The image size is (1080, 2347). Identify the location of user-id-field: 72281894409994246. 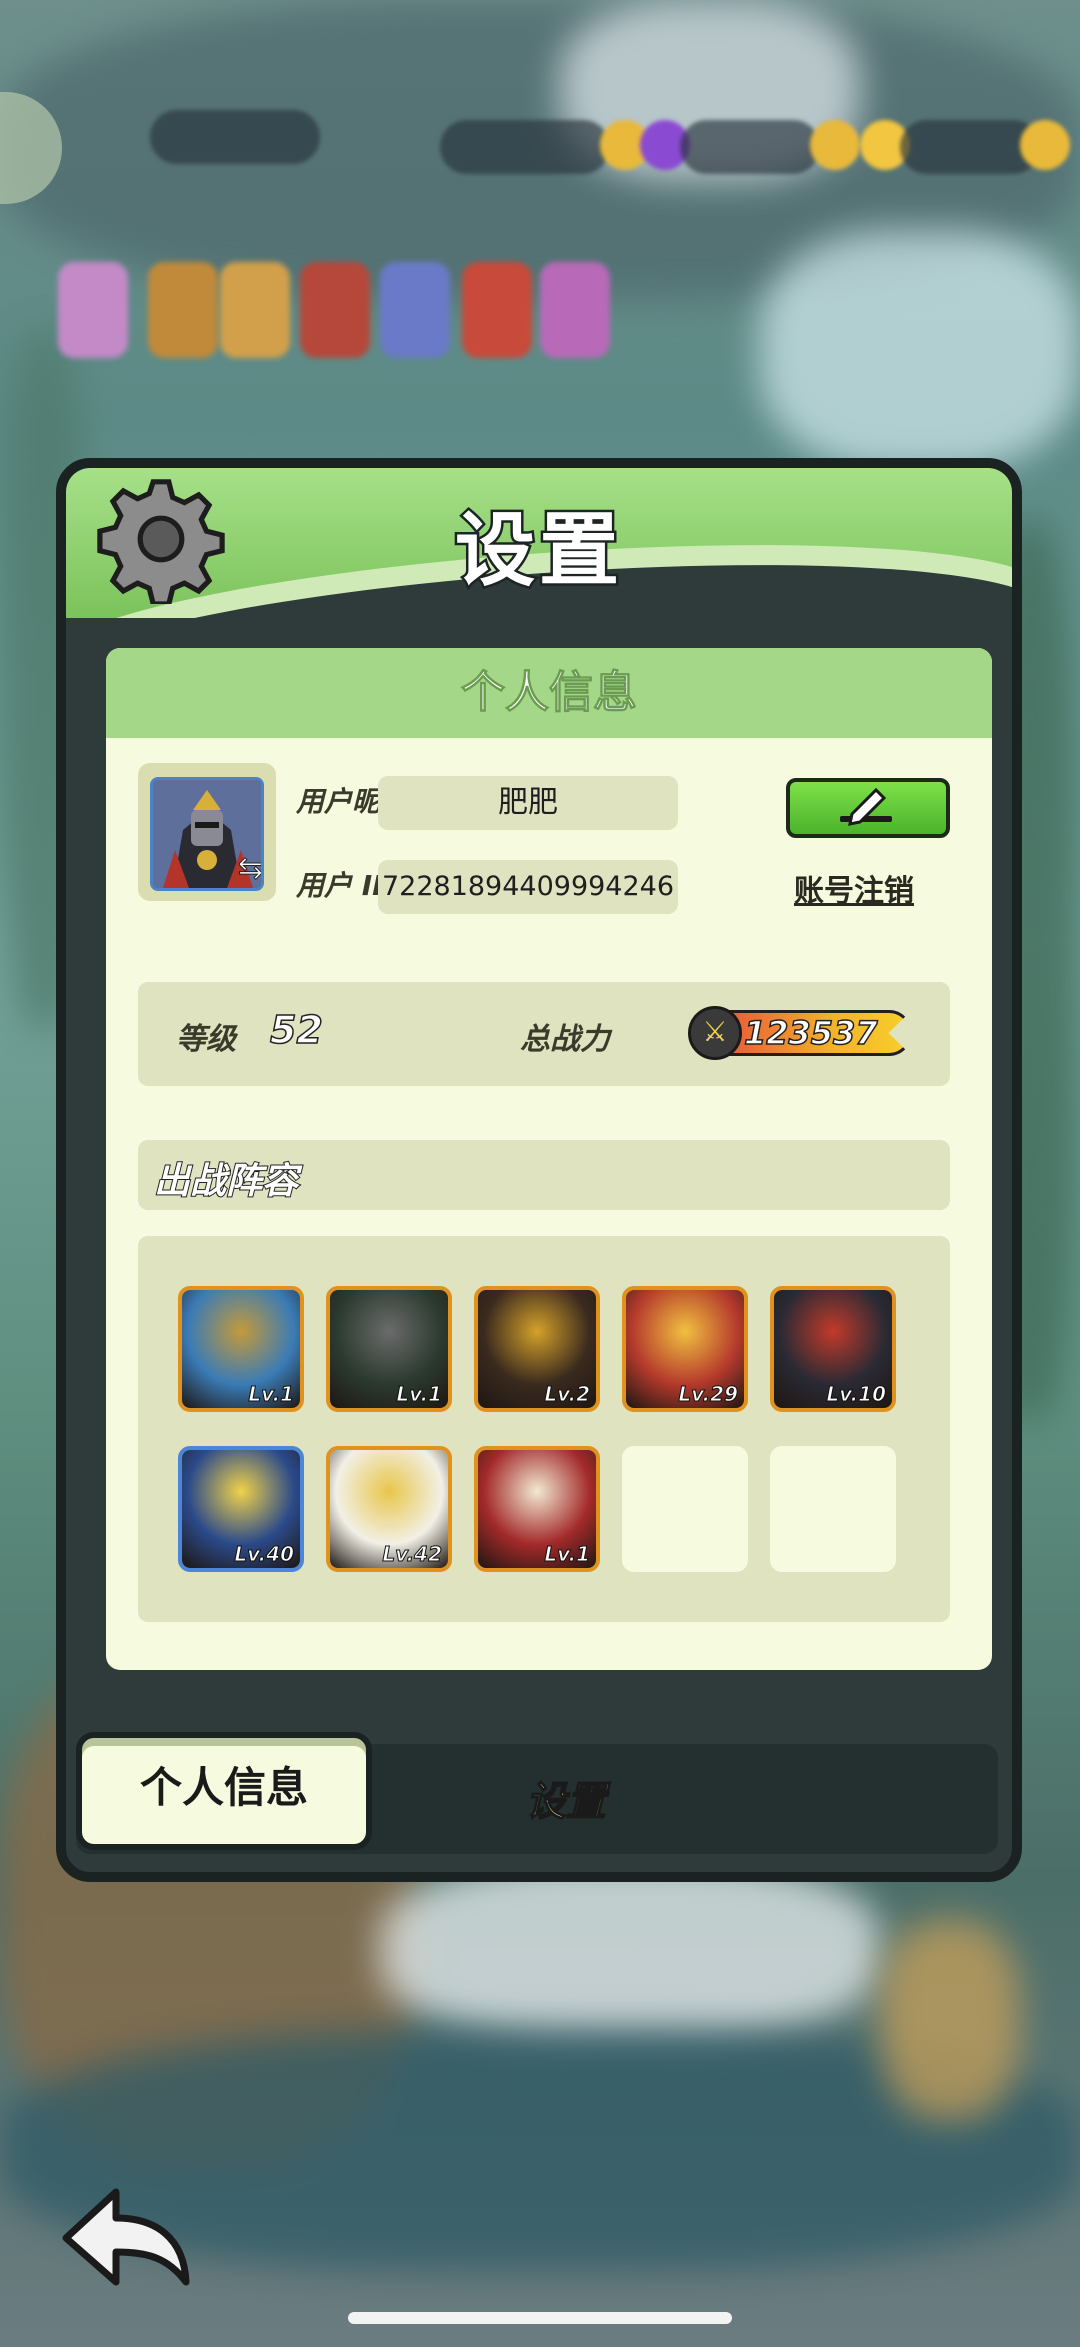
(528, 887).